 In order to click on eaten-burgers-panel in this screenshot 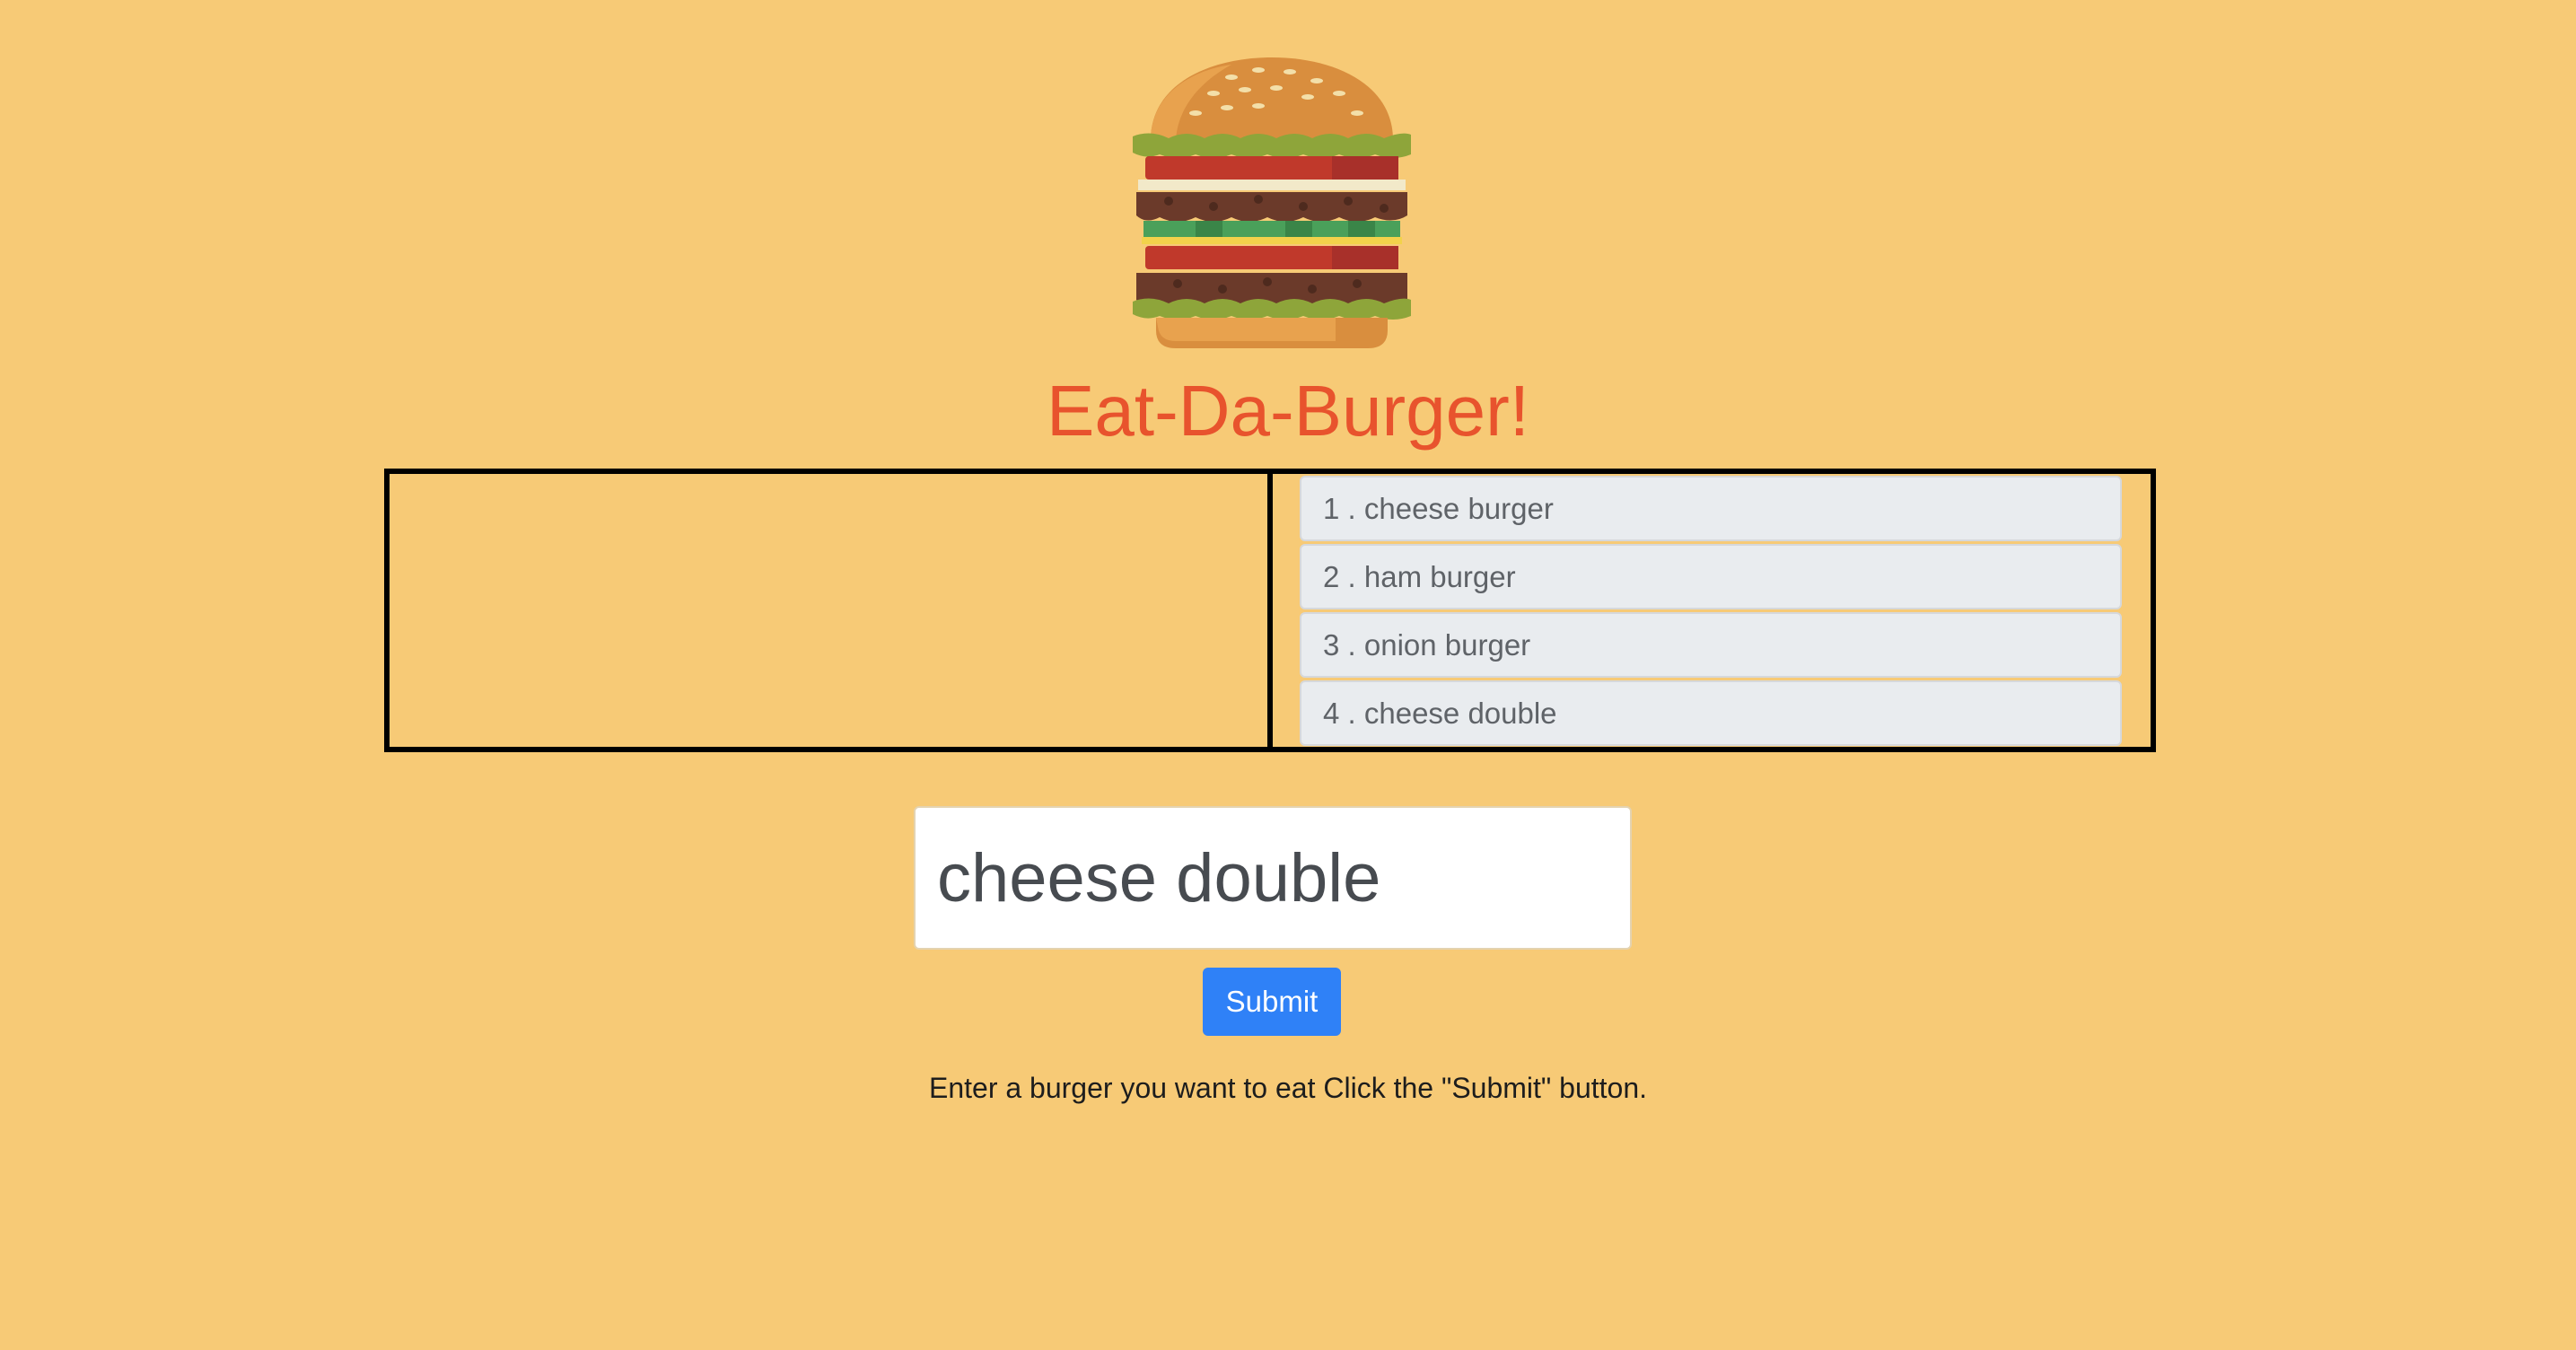, I will do `click(828, 610)`.